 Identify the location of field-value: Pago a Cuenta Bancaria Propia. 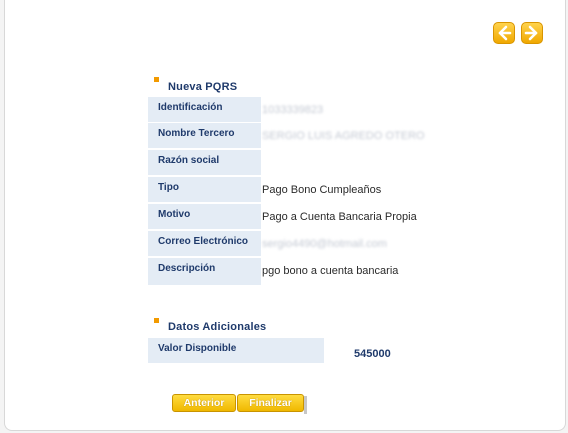
(339, 217).